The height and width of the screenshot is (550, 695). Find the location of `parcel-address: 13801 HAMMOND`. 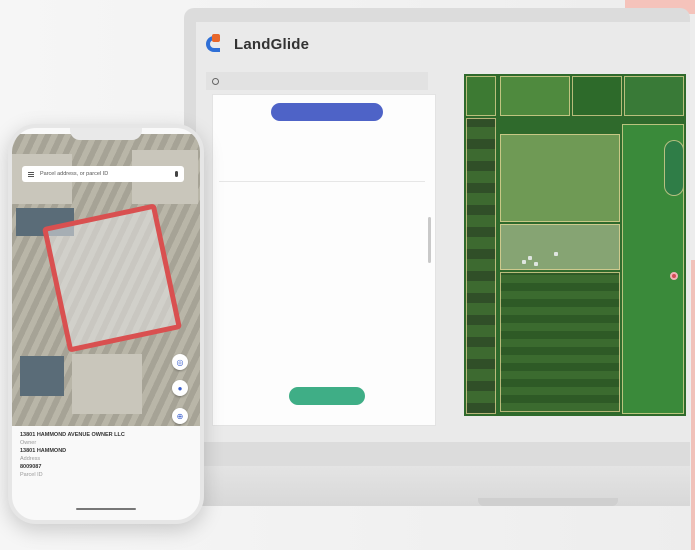

parcel-address: 13801 HAMMOND is located at coordinates (43, 451).